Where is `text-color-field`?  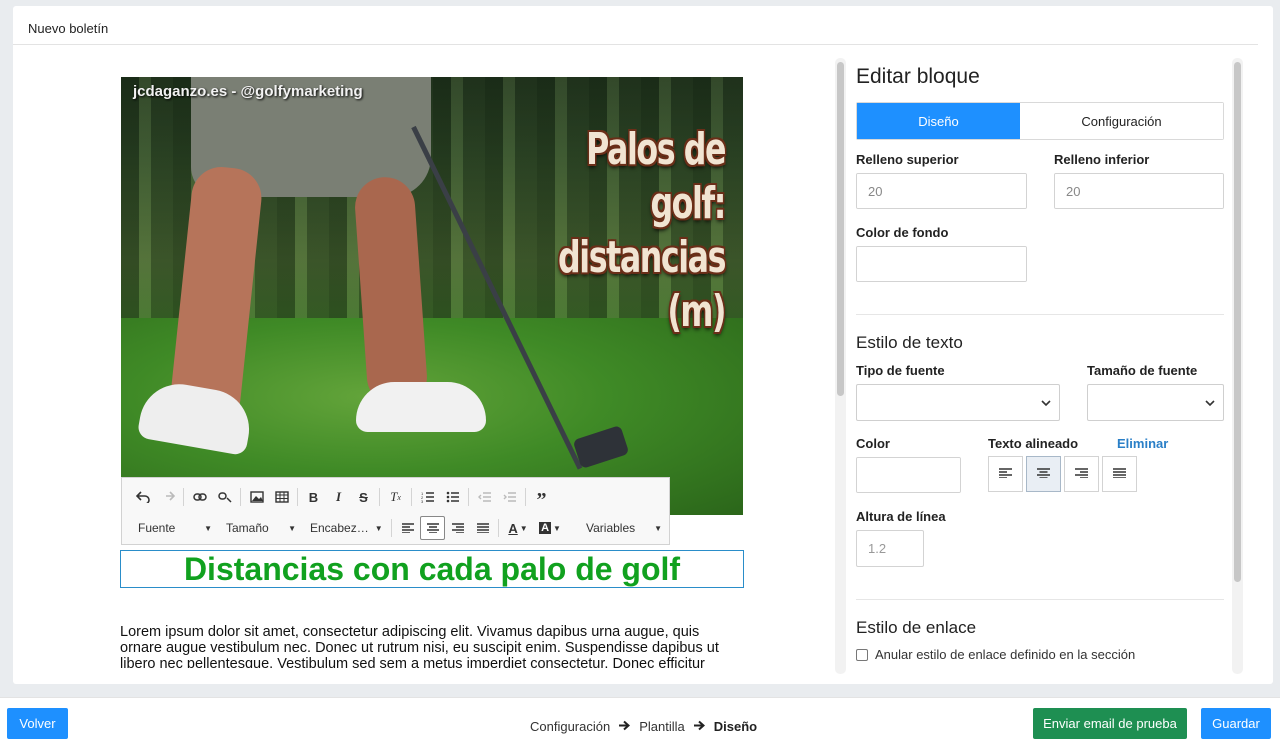
text-color-field is located at coordinates (908, 475).